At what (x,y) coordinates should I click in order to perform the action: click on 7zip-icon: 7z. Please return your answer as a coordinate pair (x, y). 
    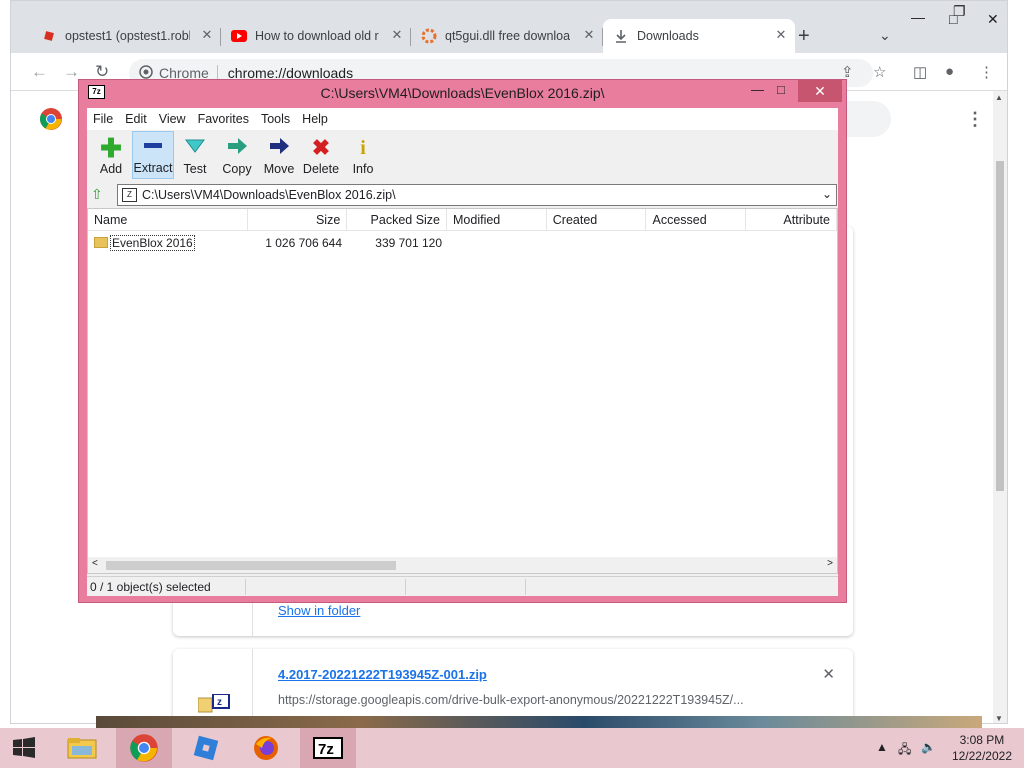
    Looking at the image, I should click on (328, 748).